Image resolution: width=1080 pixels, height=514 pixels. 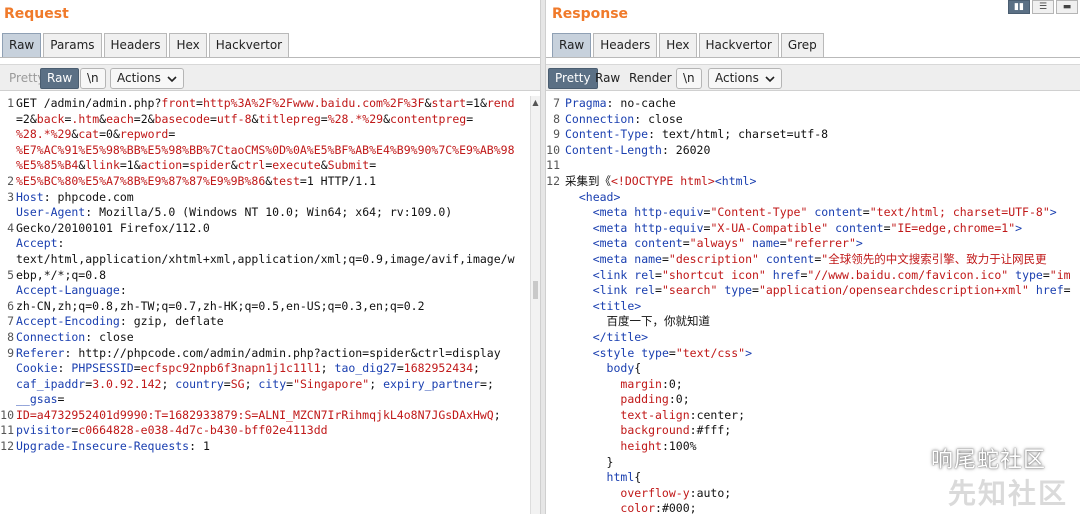 What do you see at coordinates (590, 14) in the screenshot?
I see `response-title: Response` at bounding box center [590, 14].